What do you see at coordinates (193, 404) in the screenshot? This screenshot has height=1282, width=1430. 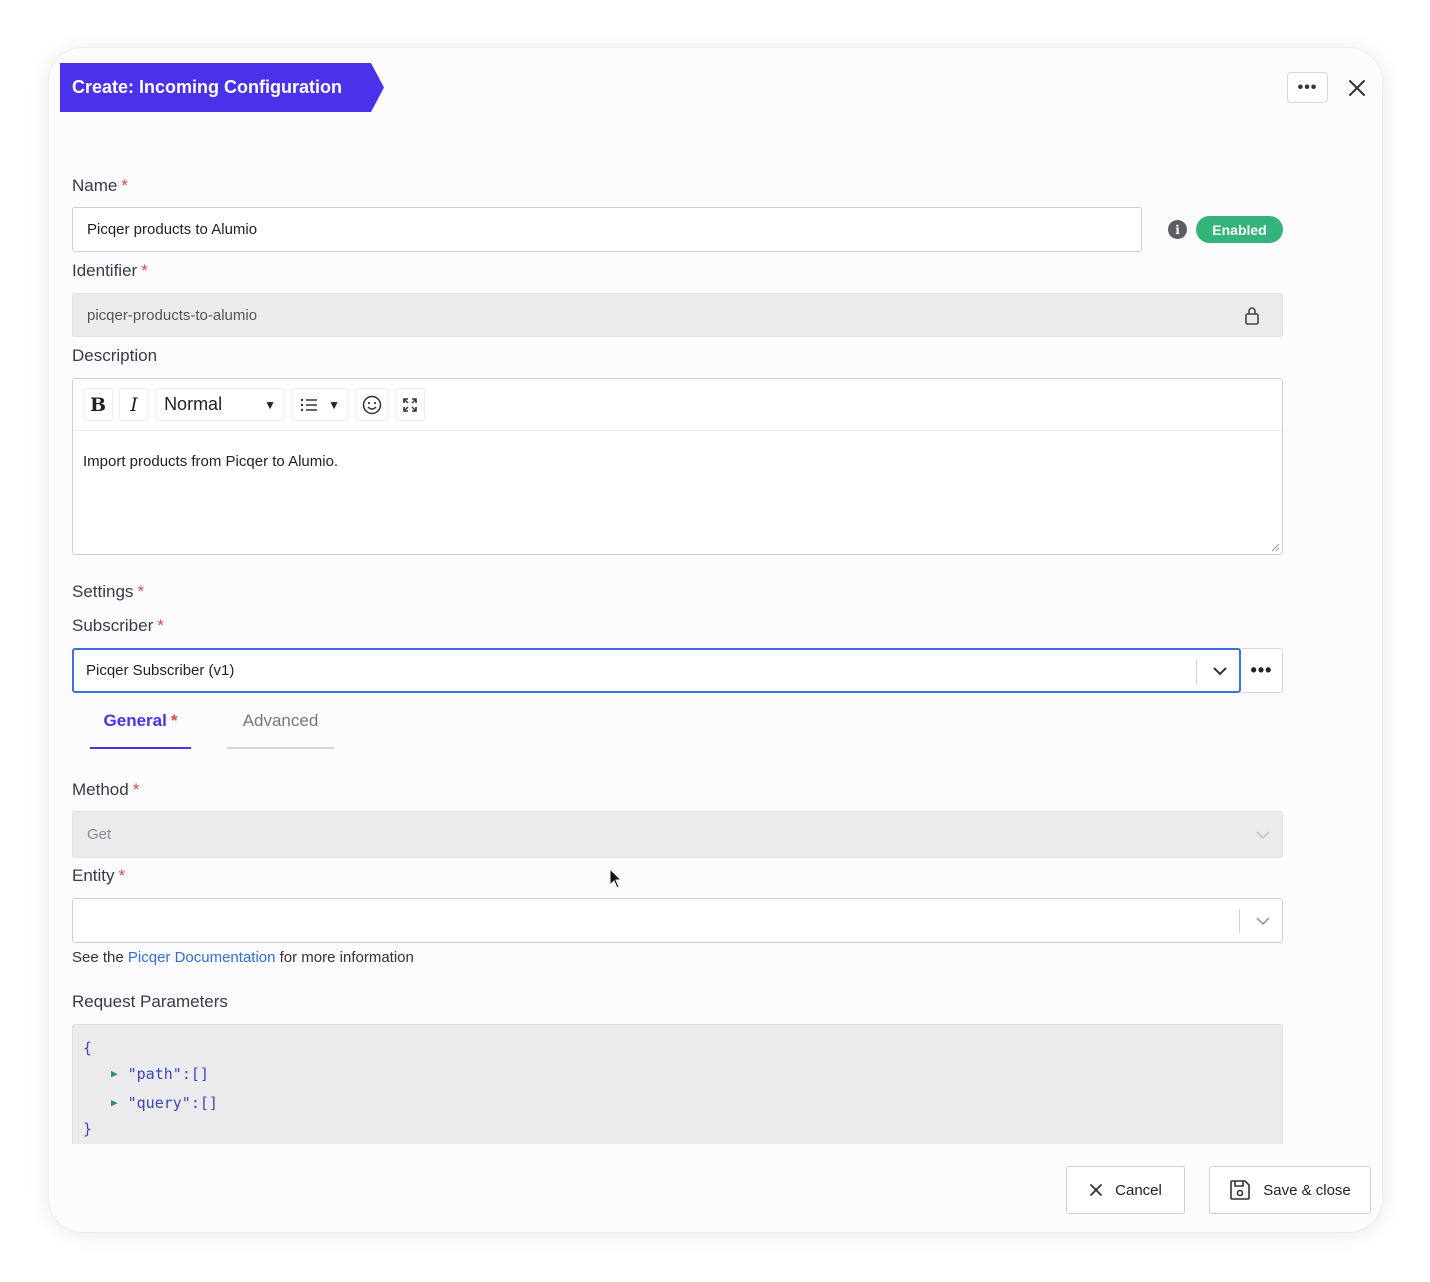 I see `format-select-value: Normal` at bounding box center [193, 404].